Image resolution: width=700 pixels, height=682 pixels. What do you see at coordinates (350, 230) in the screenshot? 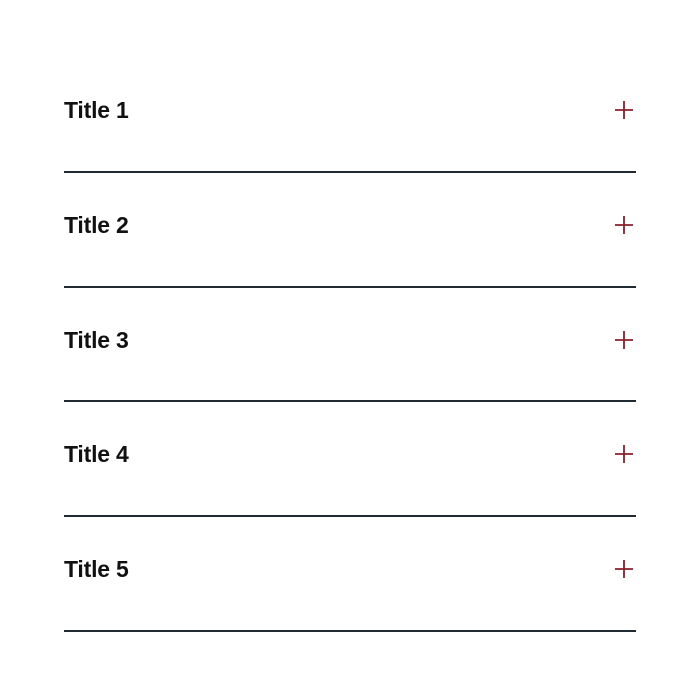
I see `accordion-item-2: Title 2` at bounding box center [350, 230].